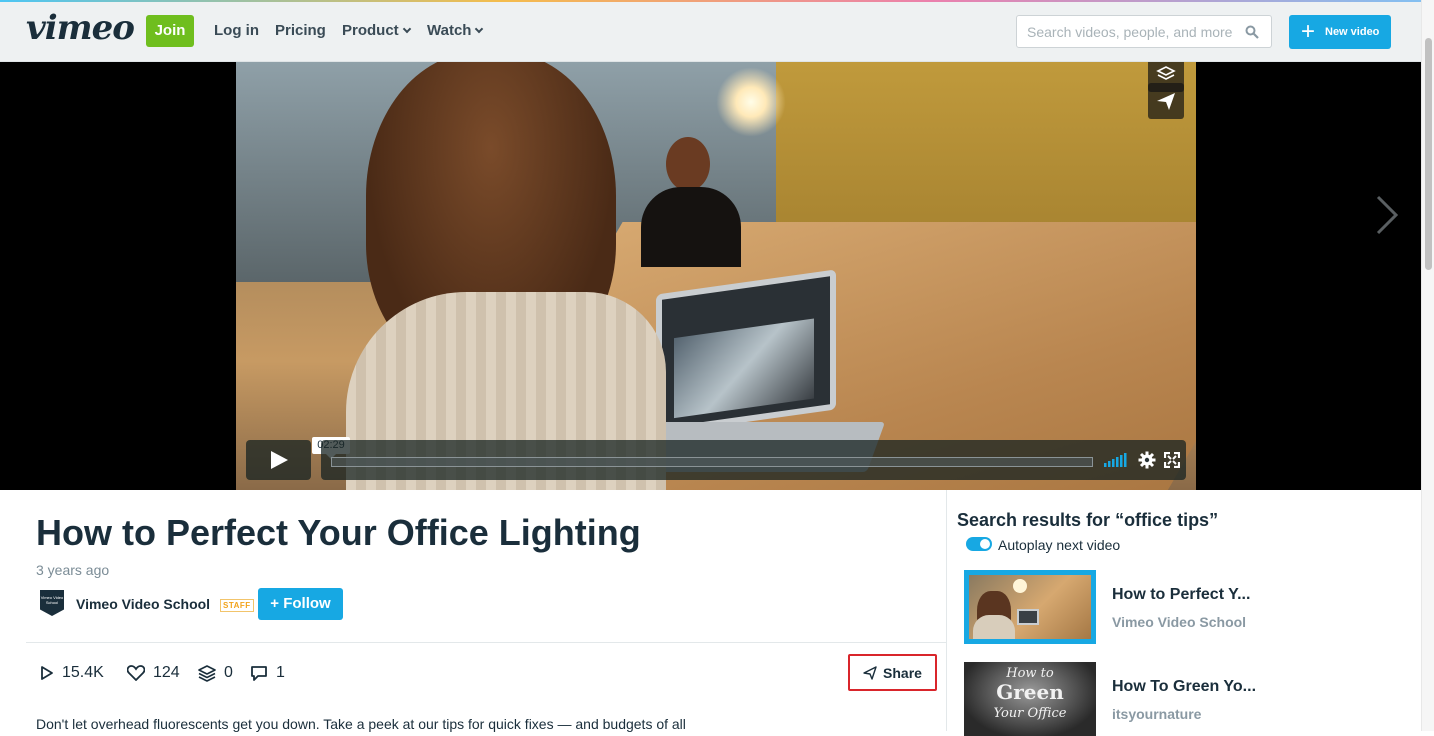 The height and width of the screenshot is (736, 1434). What do you see at coordinates (1308, 31) in the screenshot?
I see `plus-icon: +` at bounding box center [1308, 31].